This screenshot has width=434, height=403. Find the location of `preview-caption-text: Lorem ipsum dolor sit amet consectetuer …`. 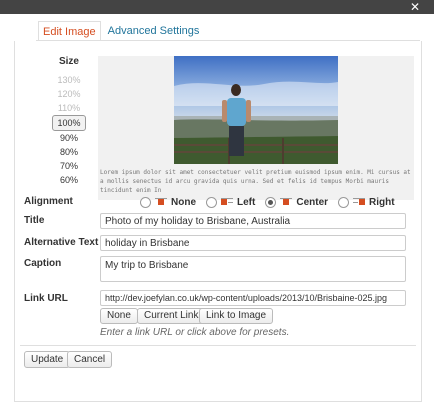

preview-caption-text: Lorem ipsum dolor sit amet consectetuer … is located at coordinates (255, 181).